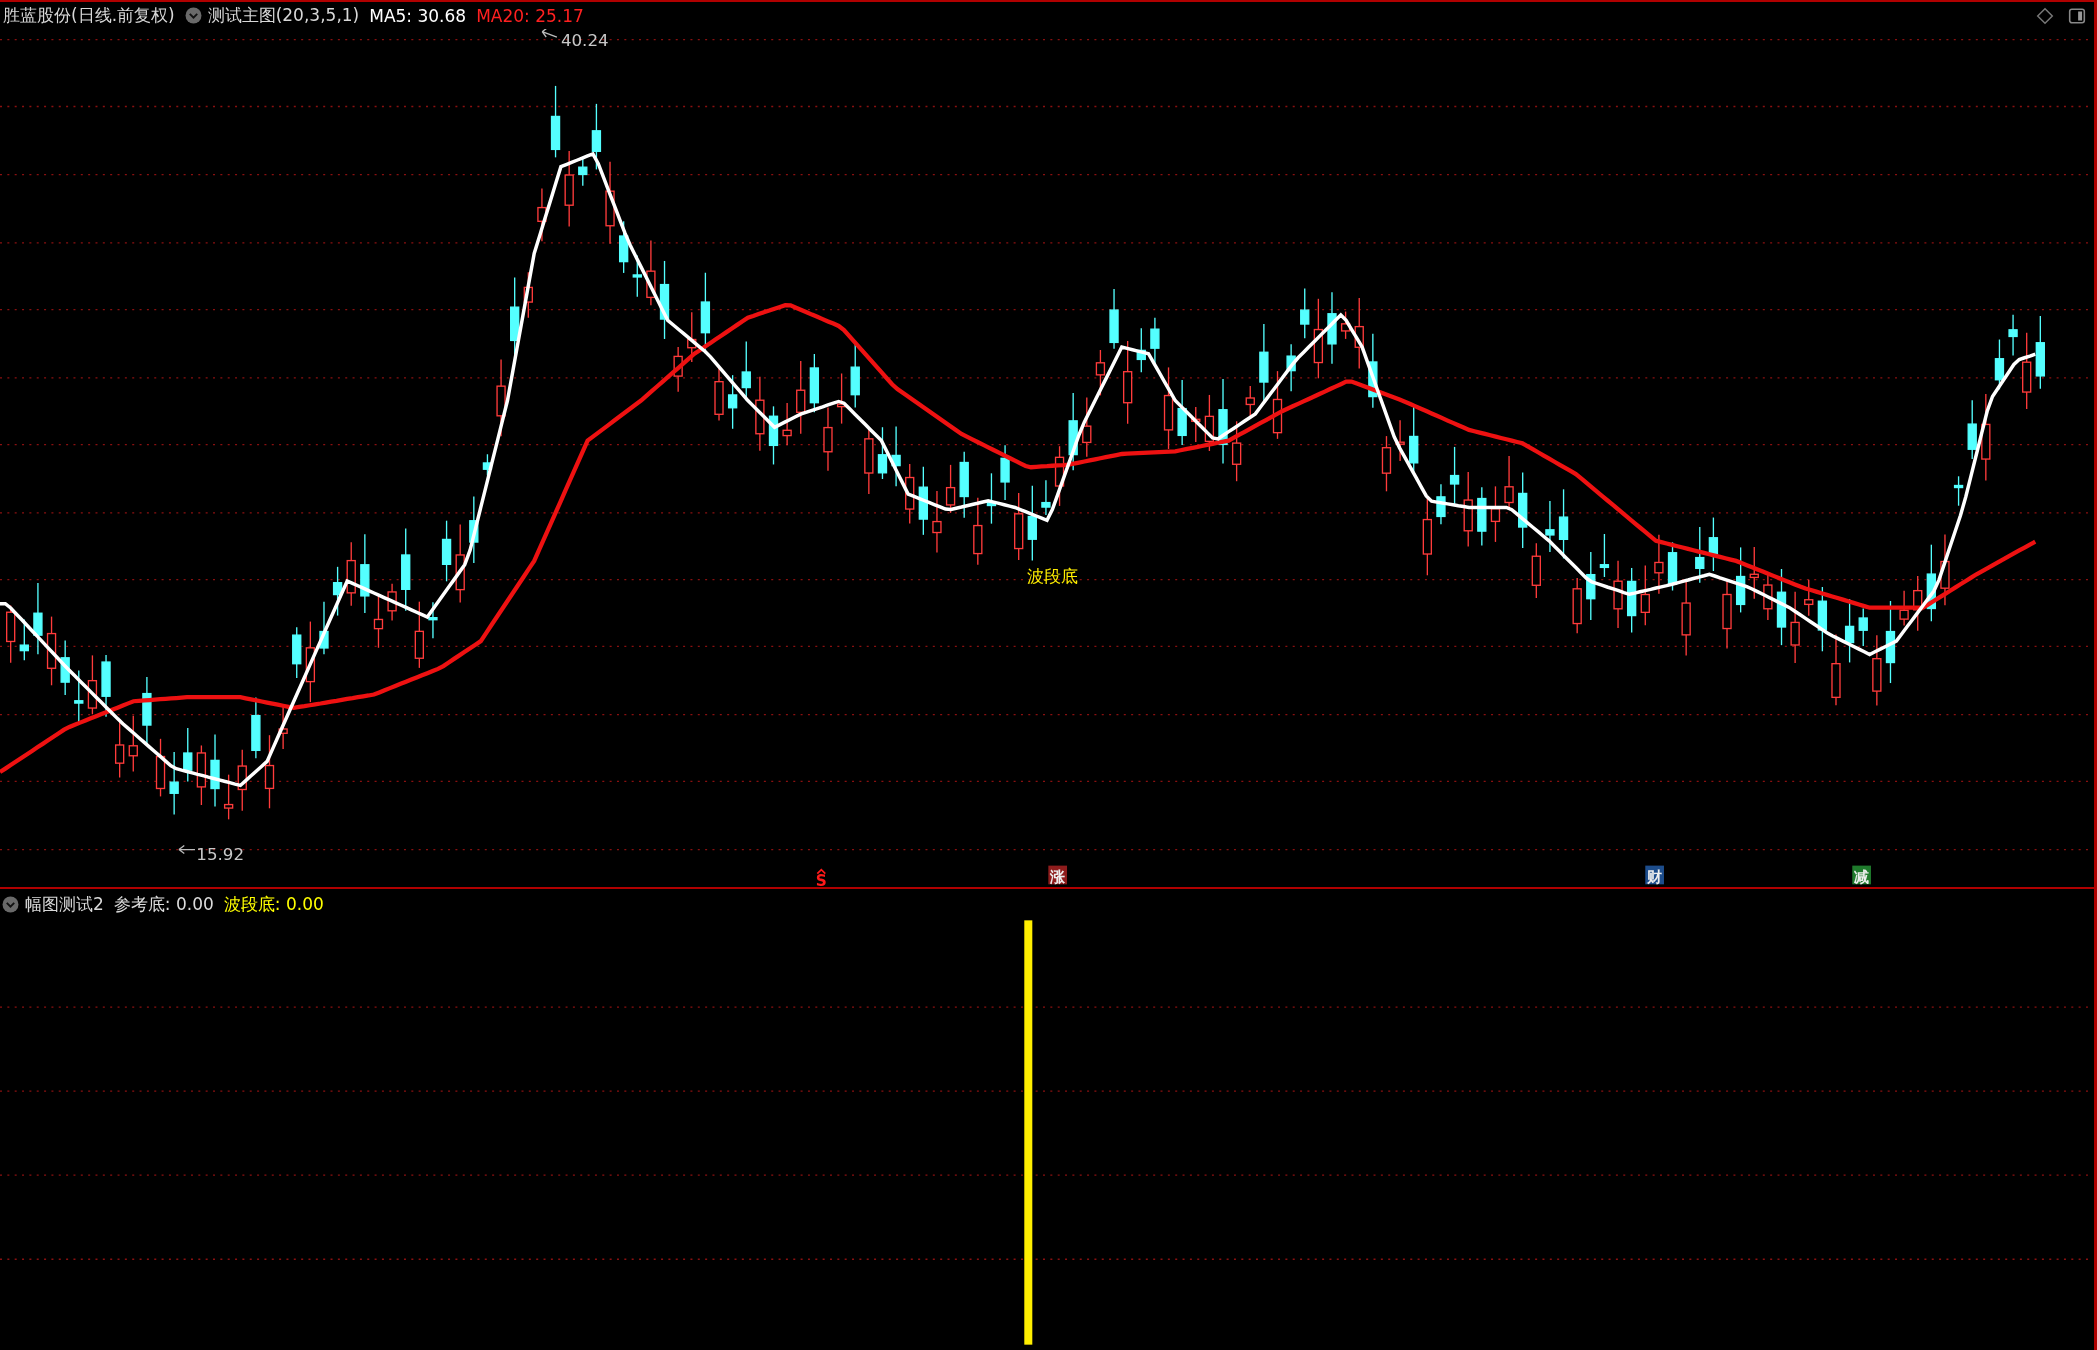 The height and width of the screenshot is (1350, 2097). Describe the element at coordinates (1052, 576) in the screenshot. I see `signal-label: 波段底` at that location.